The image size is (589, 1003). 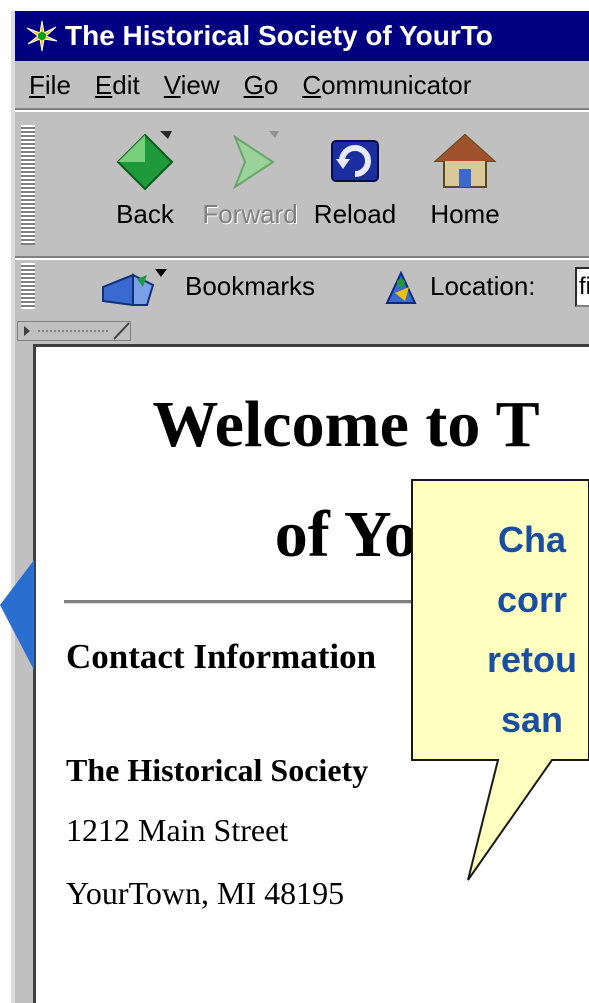 What do you see at coordinates (531, 539) in the screenshot?
I see `callout-line-1: Cha` at bounding box center [531, 539].